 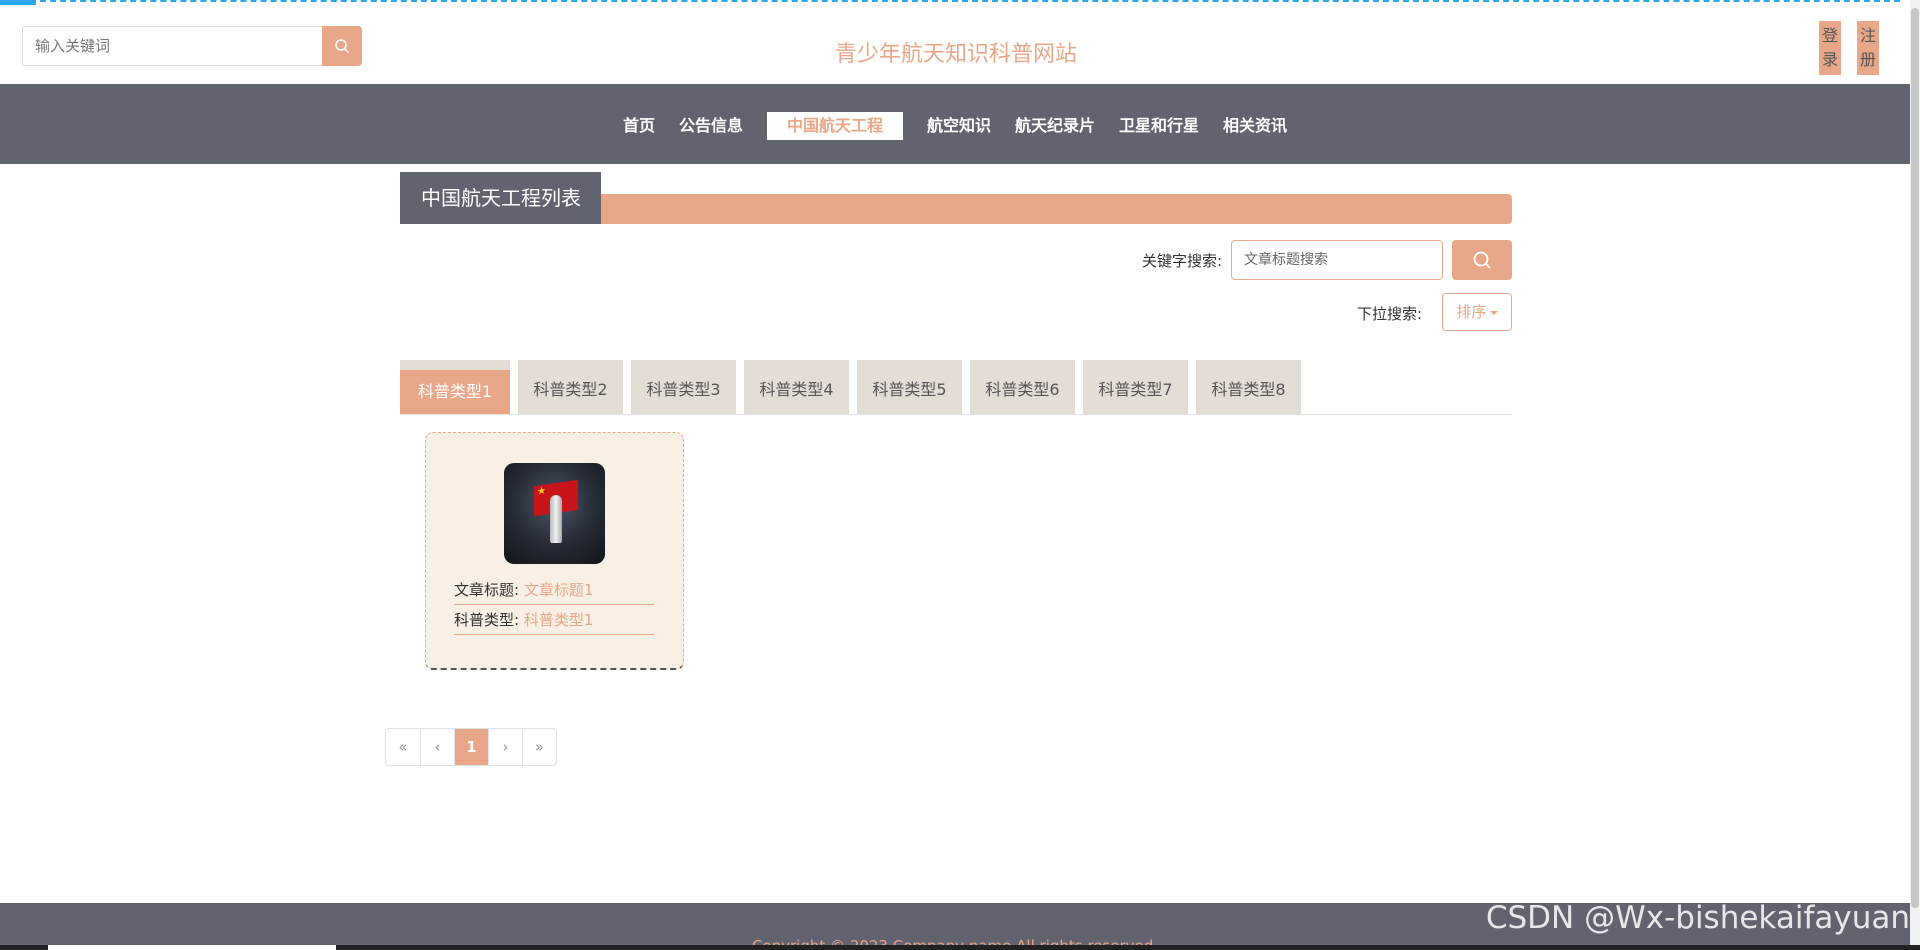 What do you see at coordinates (487, 590) in the screenshot?
I see `article-title-label: 文章标题:` at bounding box center [487, 590].